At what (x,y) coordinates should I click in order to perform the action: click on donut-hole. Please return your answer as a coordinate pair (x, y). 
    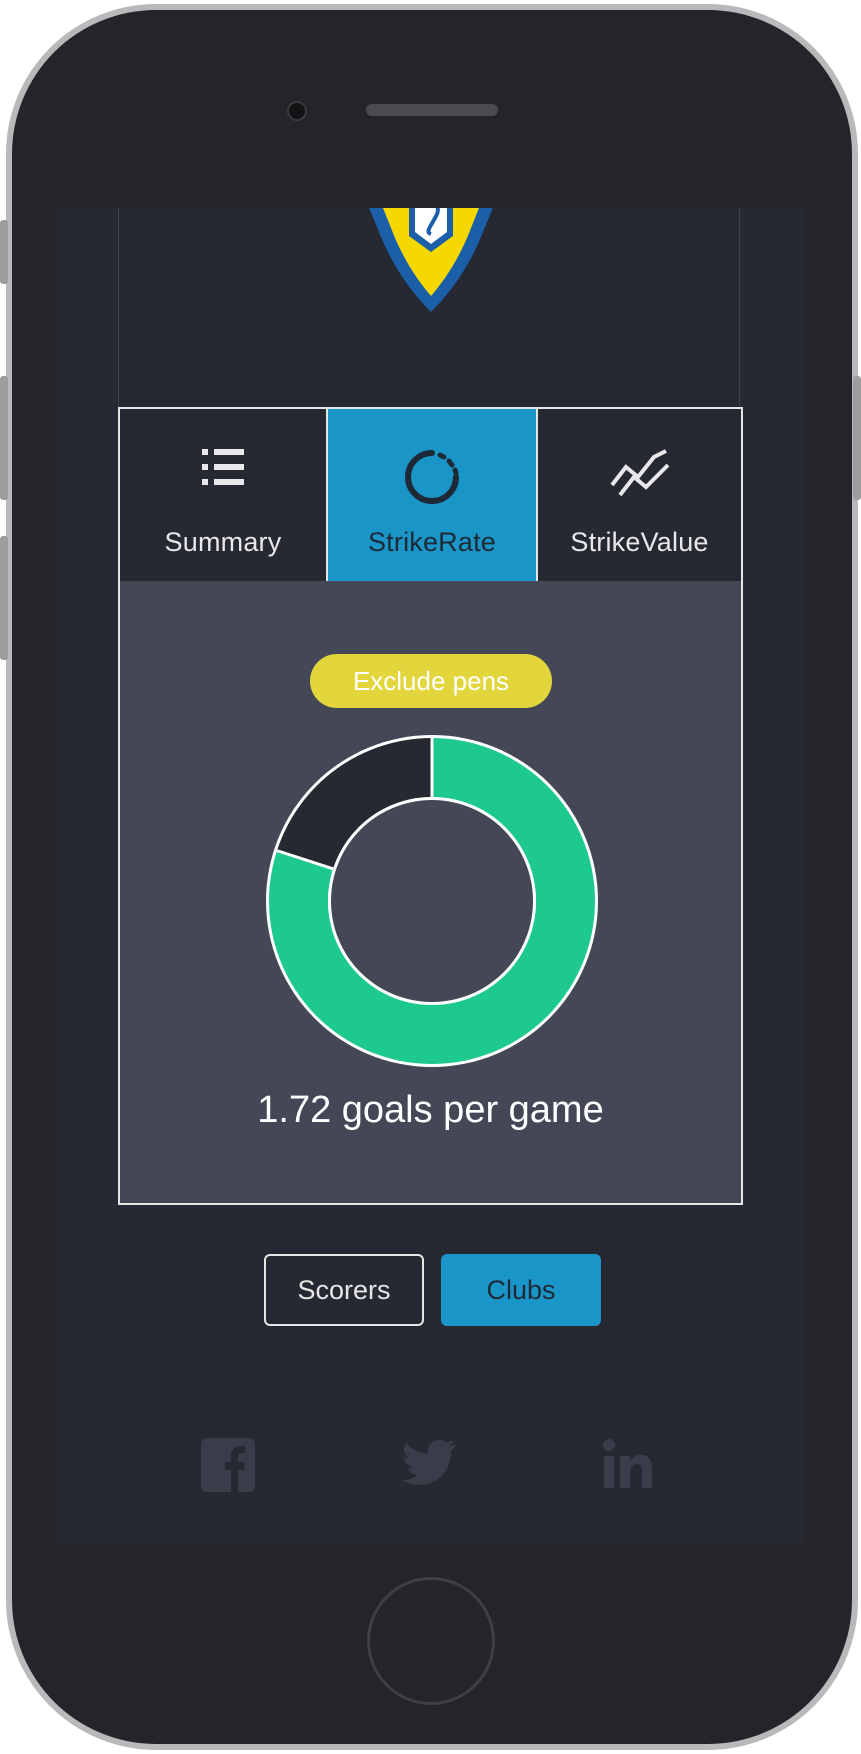
    Looking at the image, I should click on (432, 901).